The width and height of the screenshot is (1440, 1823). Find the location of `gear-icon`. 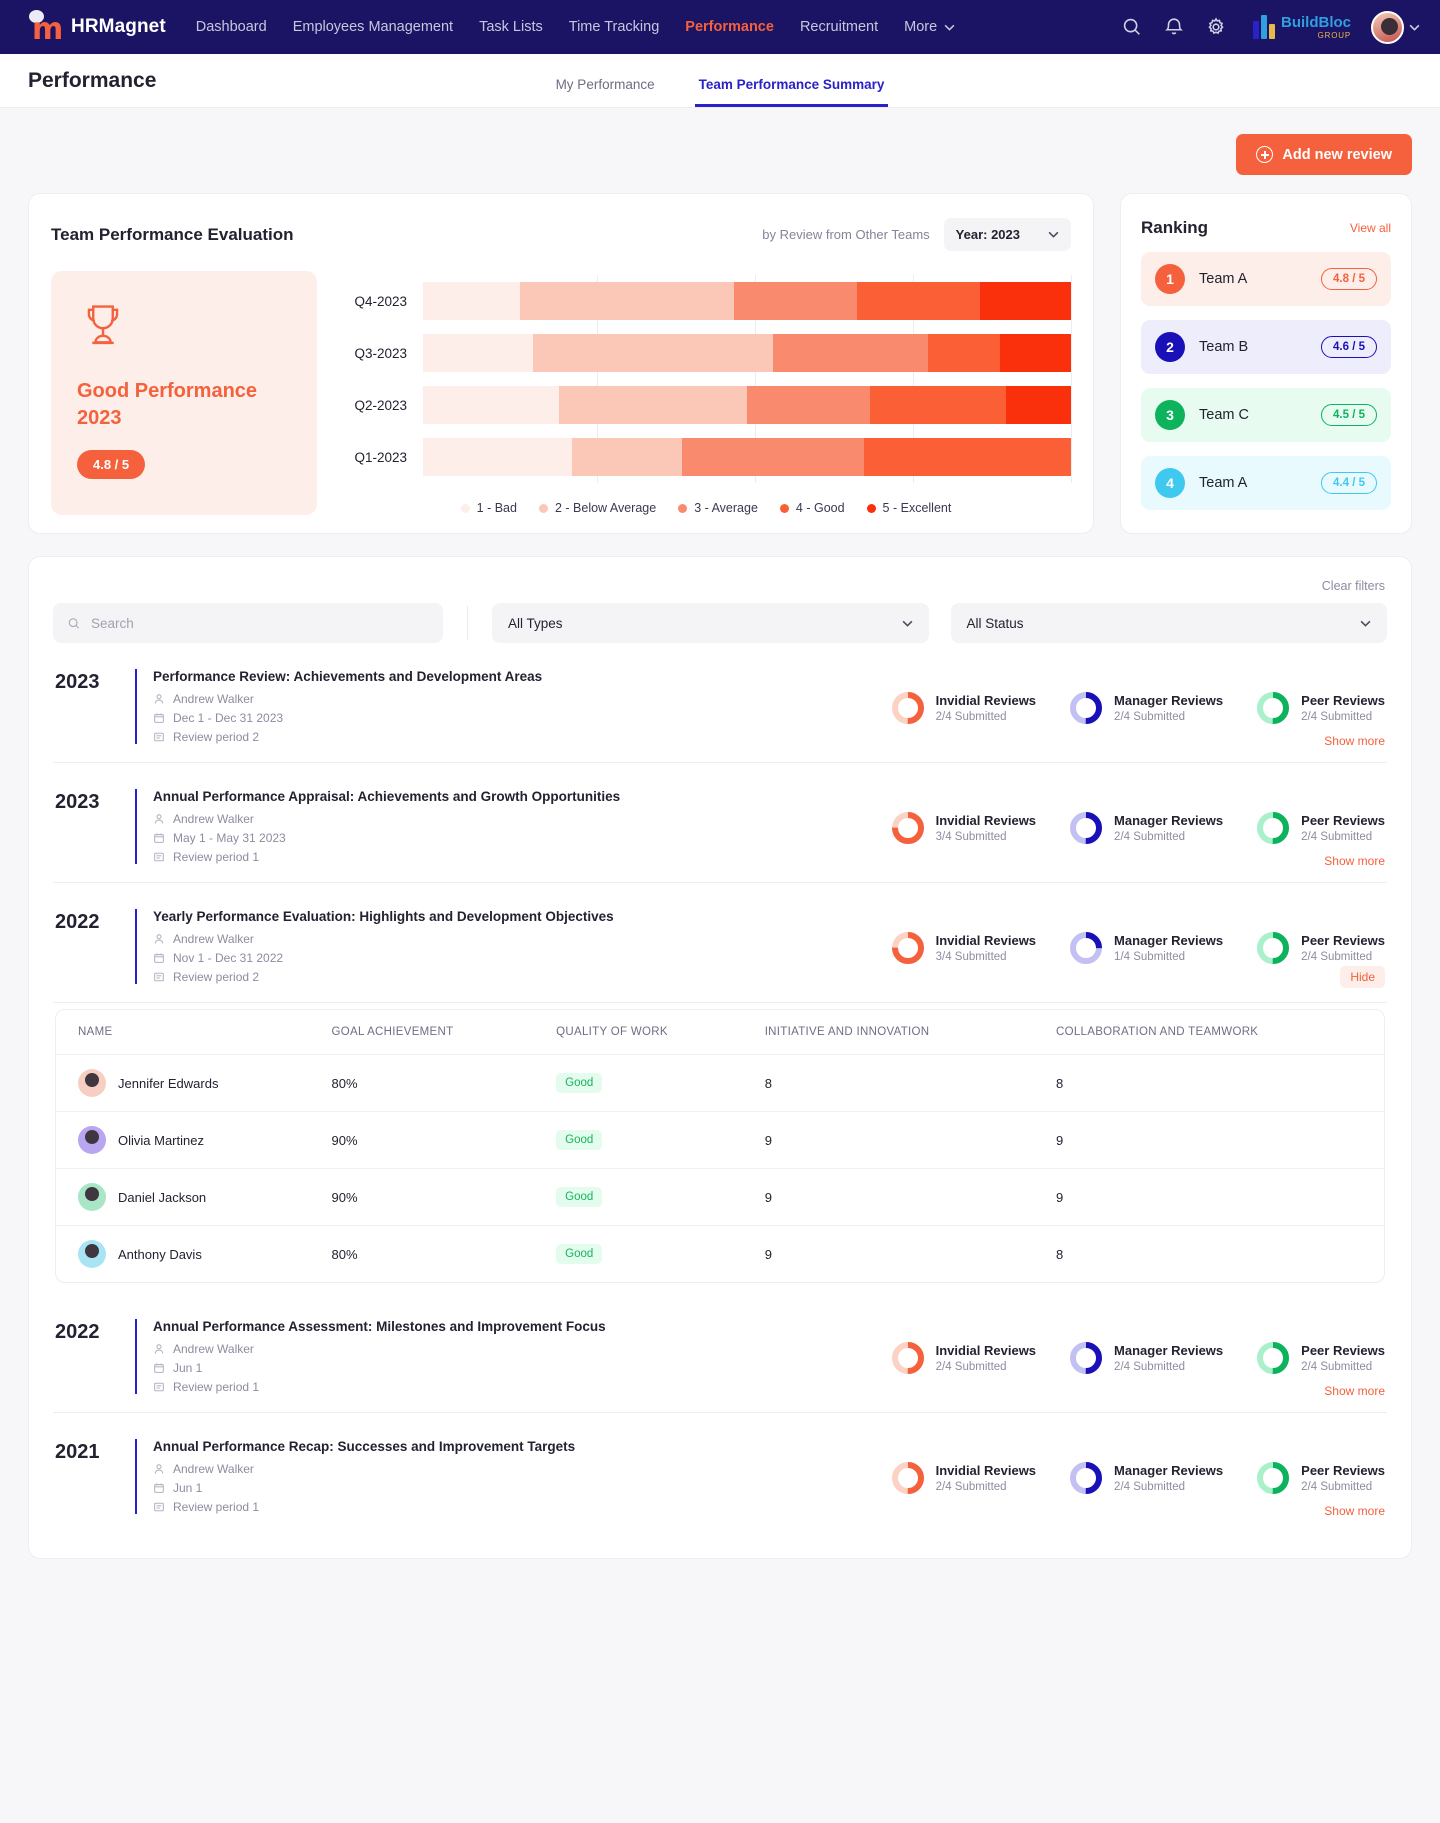

gear-icon is located at coordinates (1216, 27).